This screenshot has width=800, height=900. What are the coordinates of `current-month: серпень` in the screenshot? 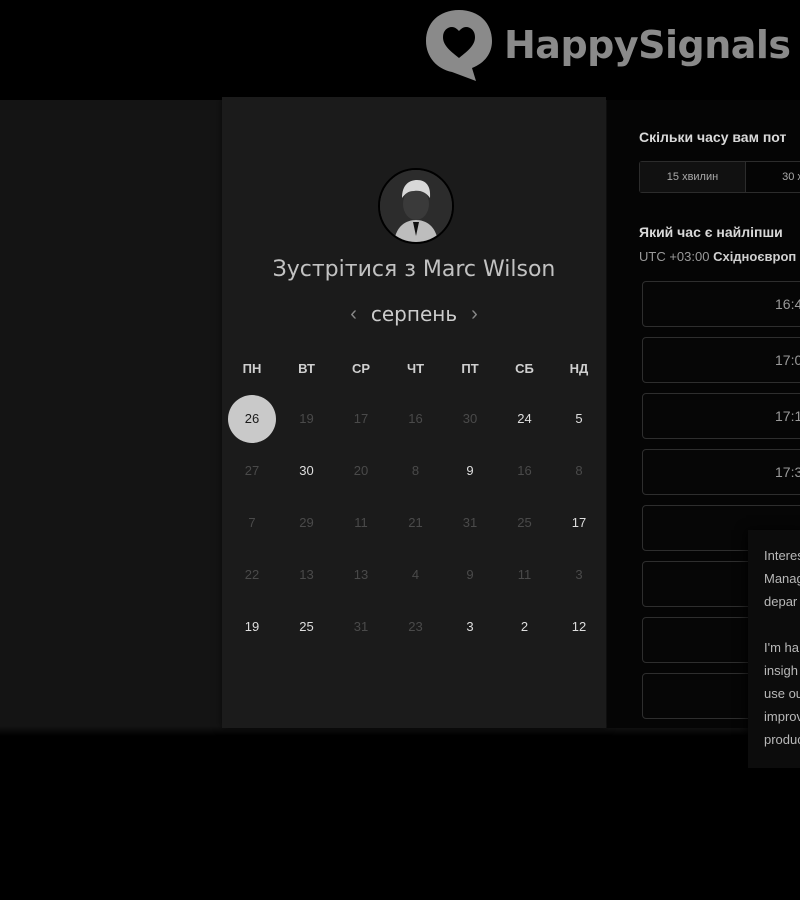 It's located at (414, 314).